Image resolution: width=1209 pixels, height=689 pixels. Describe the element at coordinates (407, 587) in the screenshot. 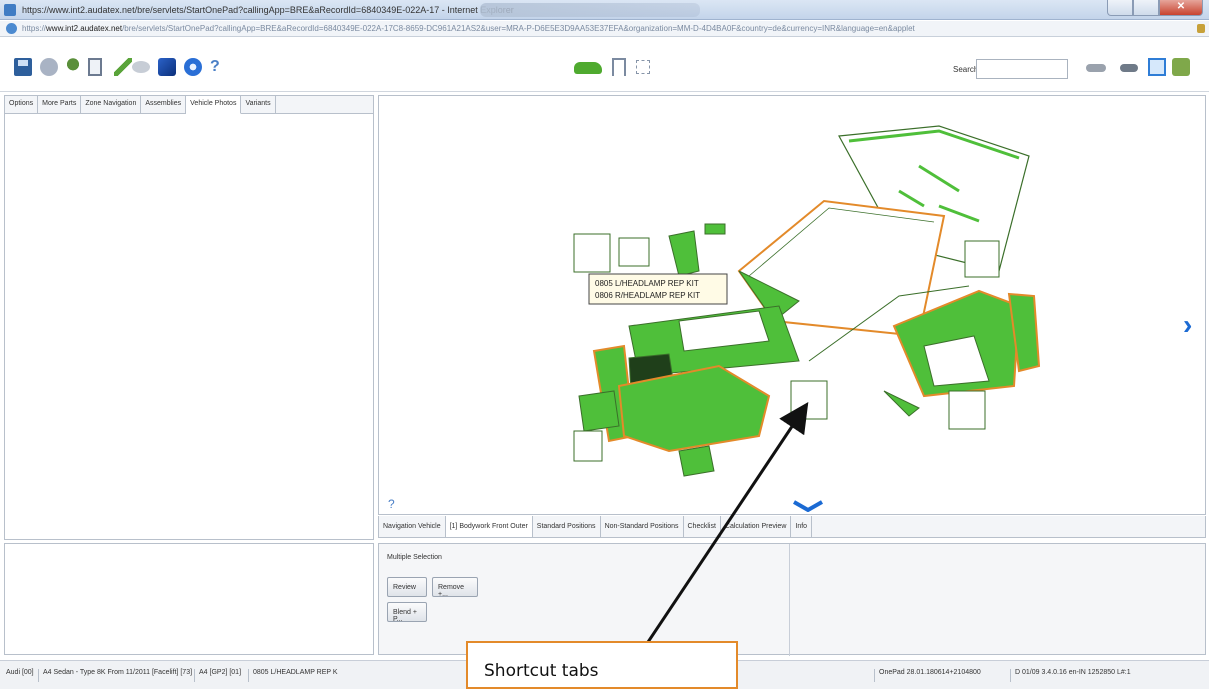

I see `review-button: Review` at that location.